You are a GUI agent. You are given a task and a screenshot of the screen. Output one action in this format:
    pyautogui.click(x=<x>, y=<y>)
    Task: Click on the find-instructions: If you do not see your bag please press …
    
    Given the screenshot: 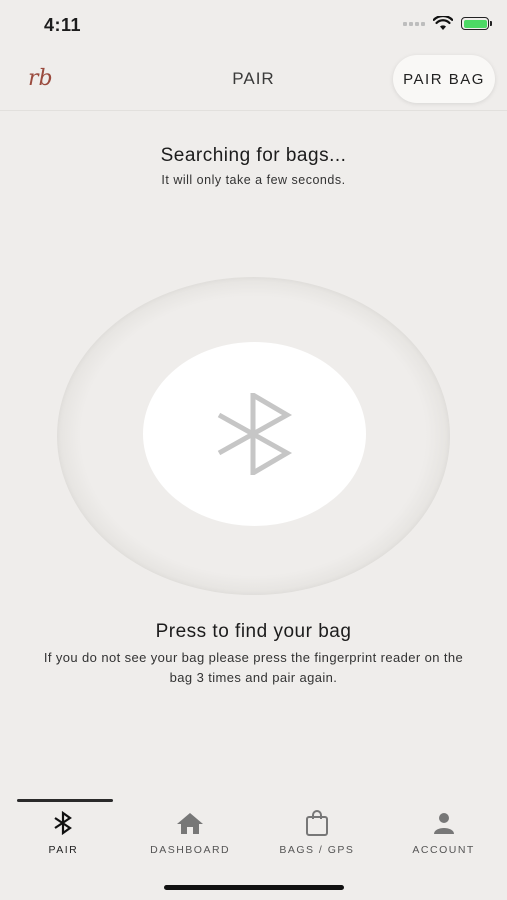 What is the action you would take?
    pyautogui.click(x=253, y=667)
    